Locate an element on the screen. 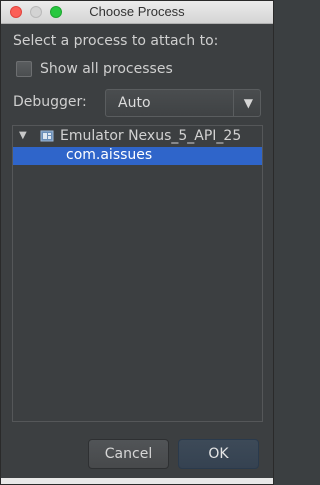  show-all-processes-checkbox is located at coordinates (24, 69).